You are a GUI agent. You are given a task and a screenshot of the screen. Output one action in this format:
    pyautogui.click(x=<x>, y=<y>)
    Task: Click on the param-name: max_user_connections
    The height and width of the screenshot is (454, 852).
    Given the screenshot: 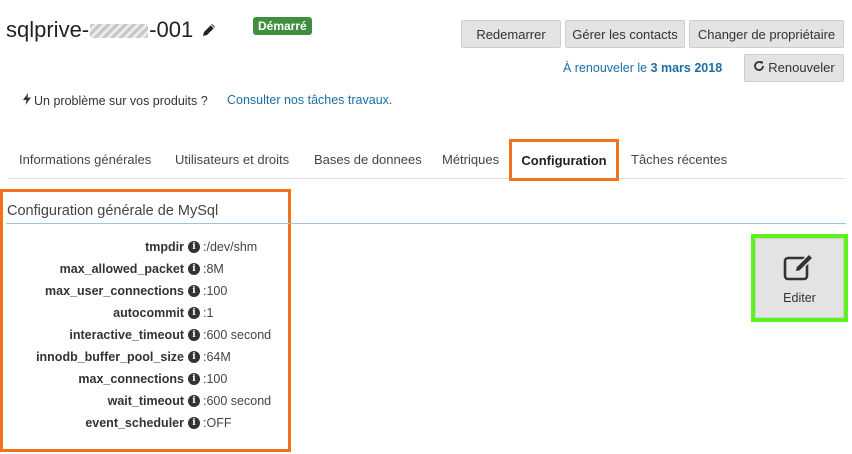 What is the action you would take?
    pyautogui.click(x=114, y=291)
    